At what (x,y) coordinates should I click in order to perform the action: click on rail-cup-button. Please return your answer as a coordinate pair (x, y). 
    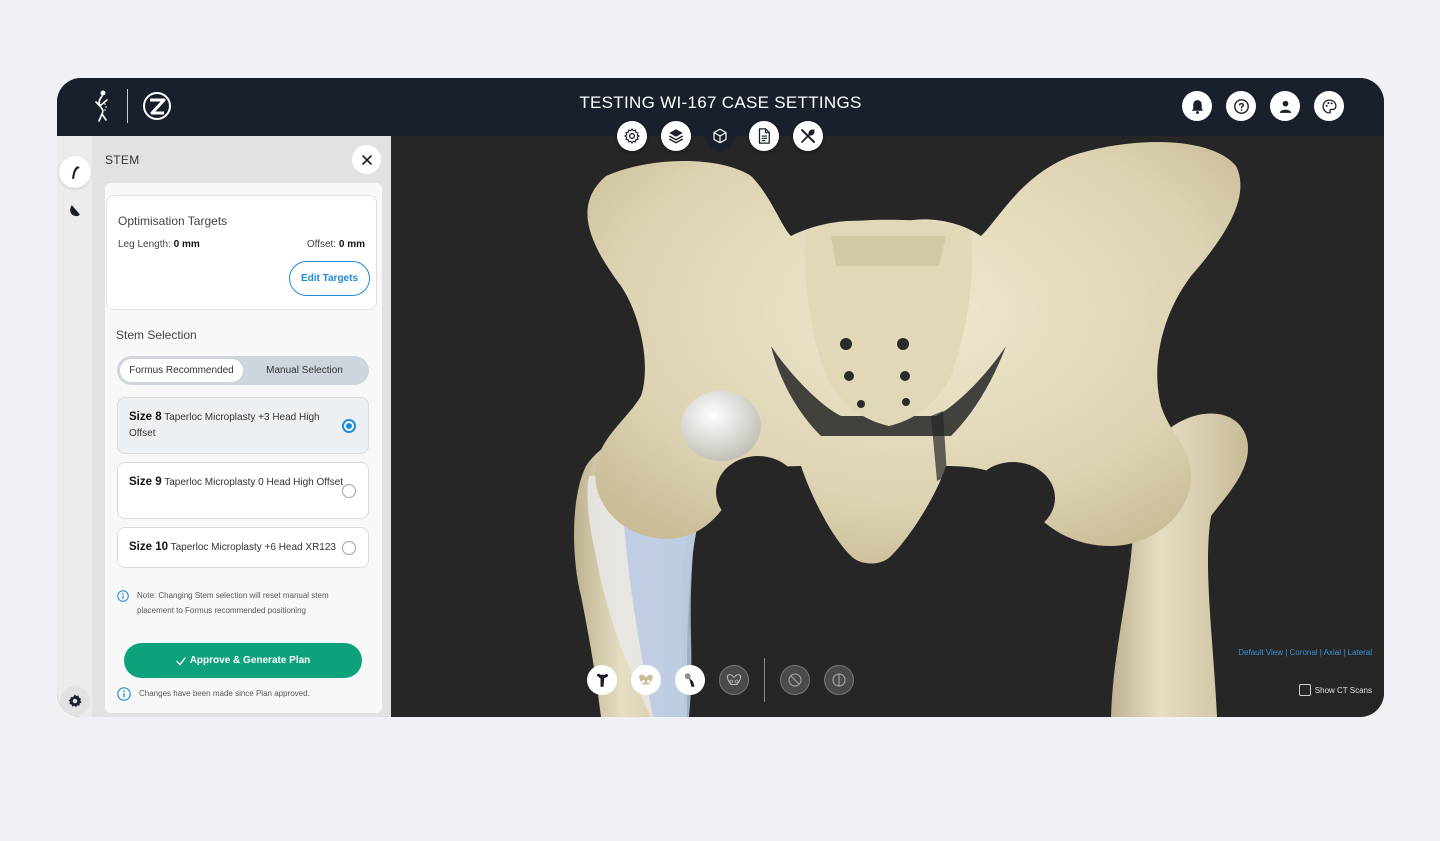
    Looking at the image, I should click on (75, 211).